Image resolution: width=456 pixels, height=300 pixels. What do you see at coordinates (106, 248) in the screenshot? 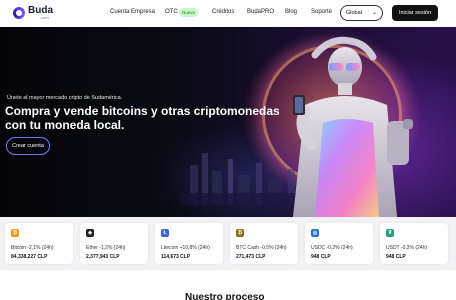
I see `ticker-label: Ether -1,2% (24h)` at bounding box center [106, 248].